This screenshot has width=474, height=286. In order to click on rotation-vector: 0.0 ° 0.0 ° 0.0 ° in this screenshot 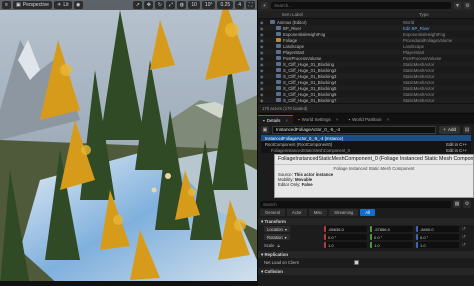, I will do `click(391, 237)`.